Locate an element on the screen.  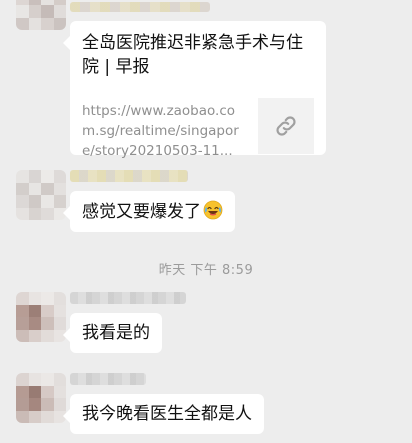
link-title: 全岛医院推迟非紧急手术与住院 | 早报 is located at coordinates (192, 55).